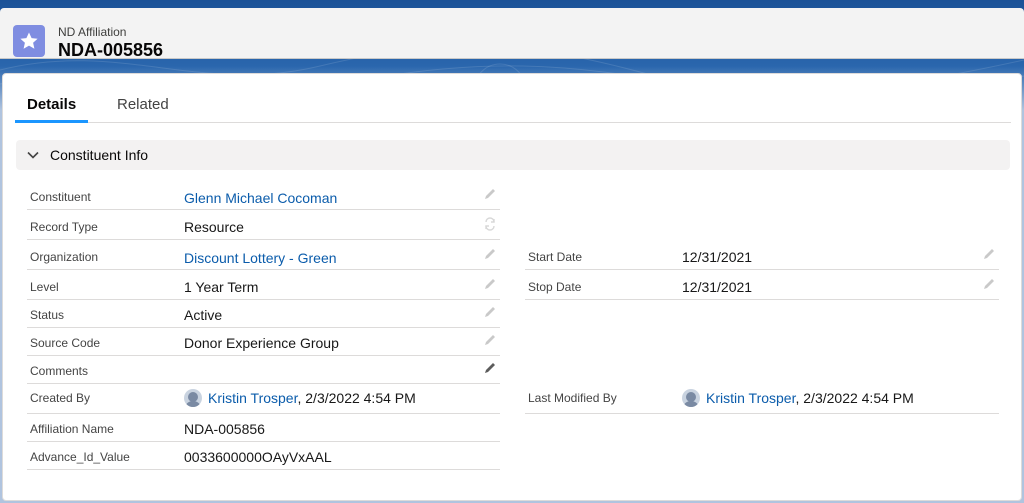 The width and height of the screenshot is (1024, 503). I want to click on field-value: Active, so click(203, 315).